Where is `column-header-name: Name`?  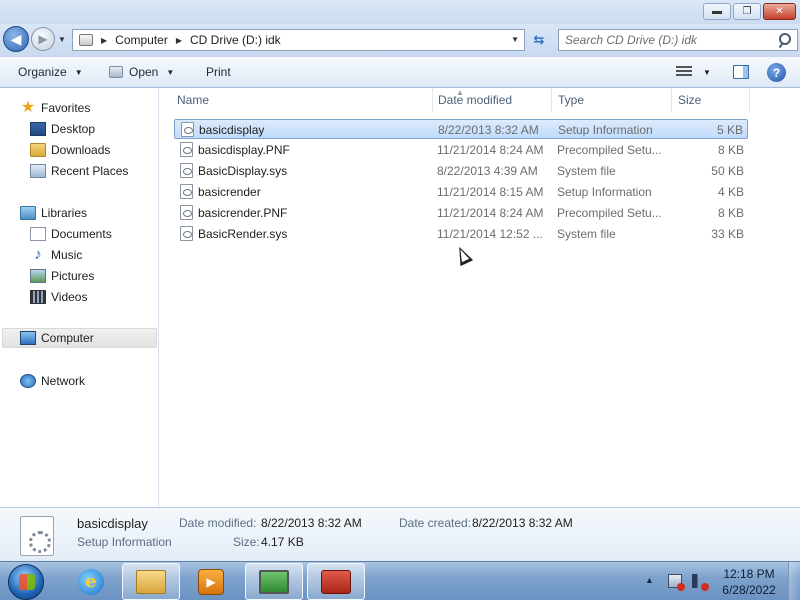
column-header-name: Name is located at coordinates (302, 100).